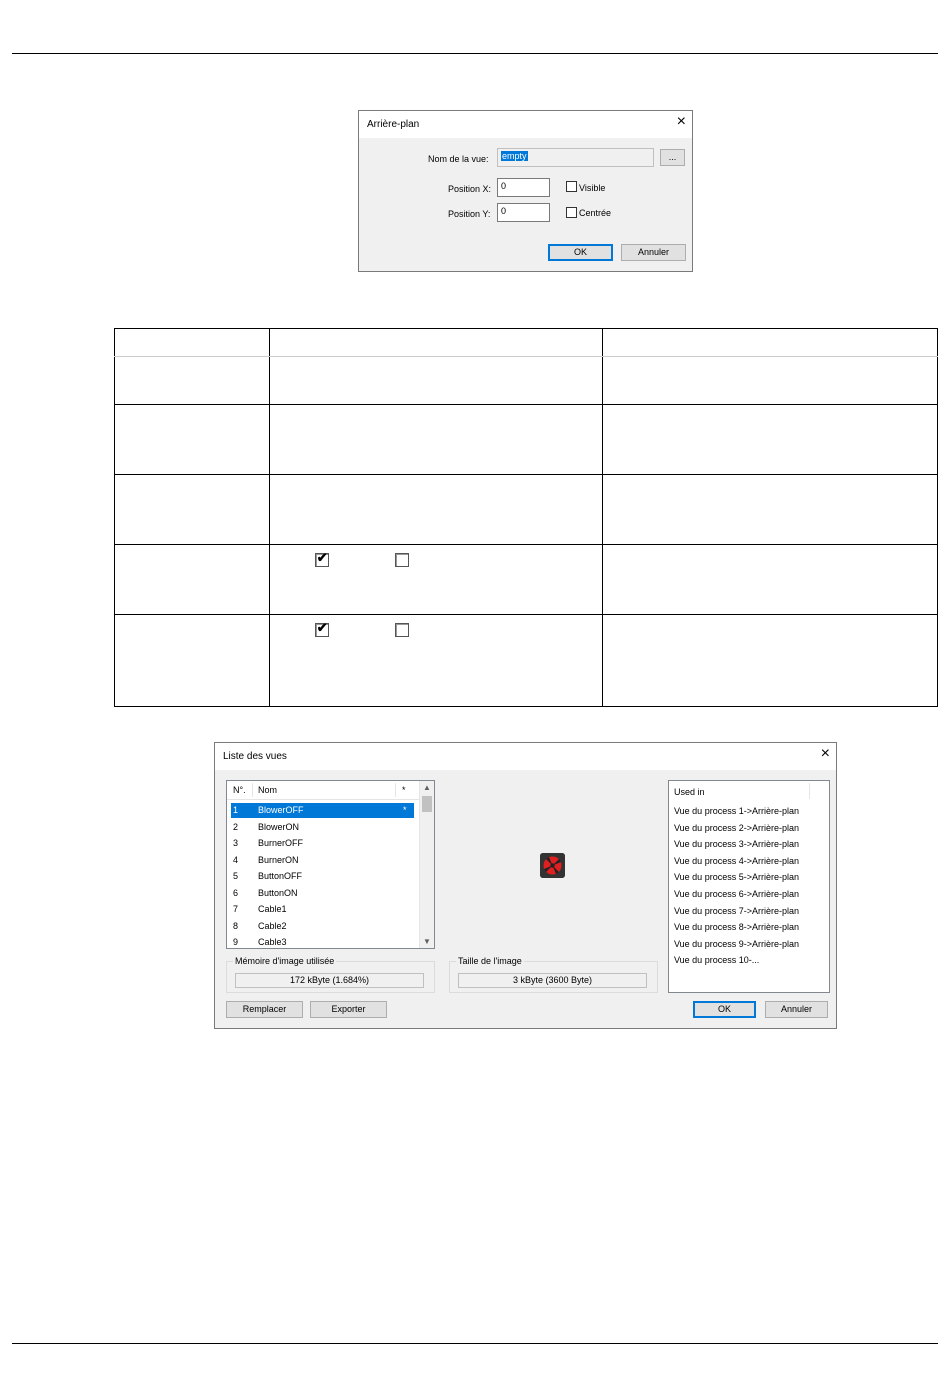  I want to click on column-header-name: Nom, so click(267, 790).